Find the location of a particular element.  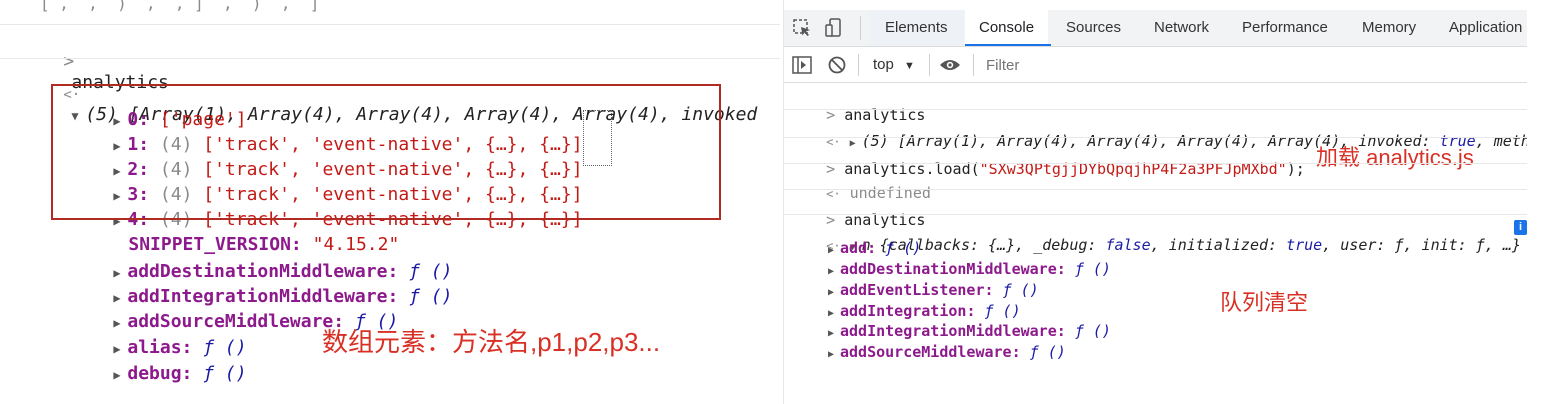

dropdown-arrow-icon: ▼ is located at coordinates (909, 66).